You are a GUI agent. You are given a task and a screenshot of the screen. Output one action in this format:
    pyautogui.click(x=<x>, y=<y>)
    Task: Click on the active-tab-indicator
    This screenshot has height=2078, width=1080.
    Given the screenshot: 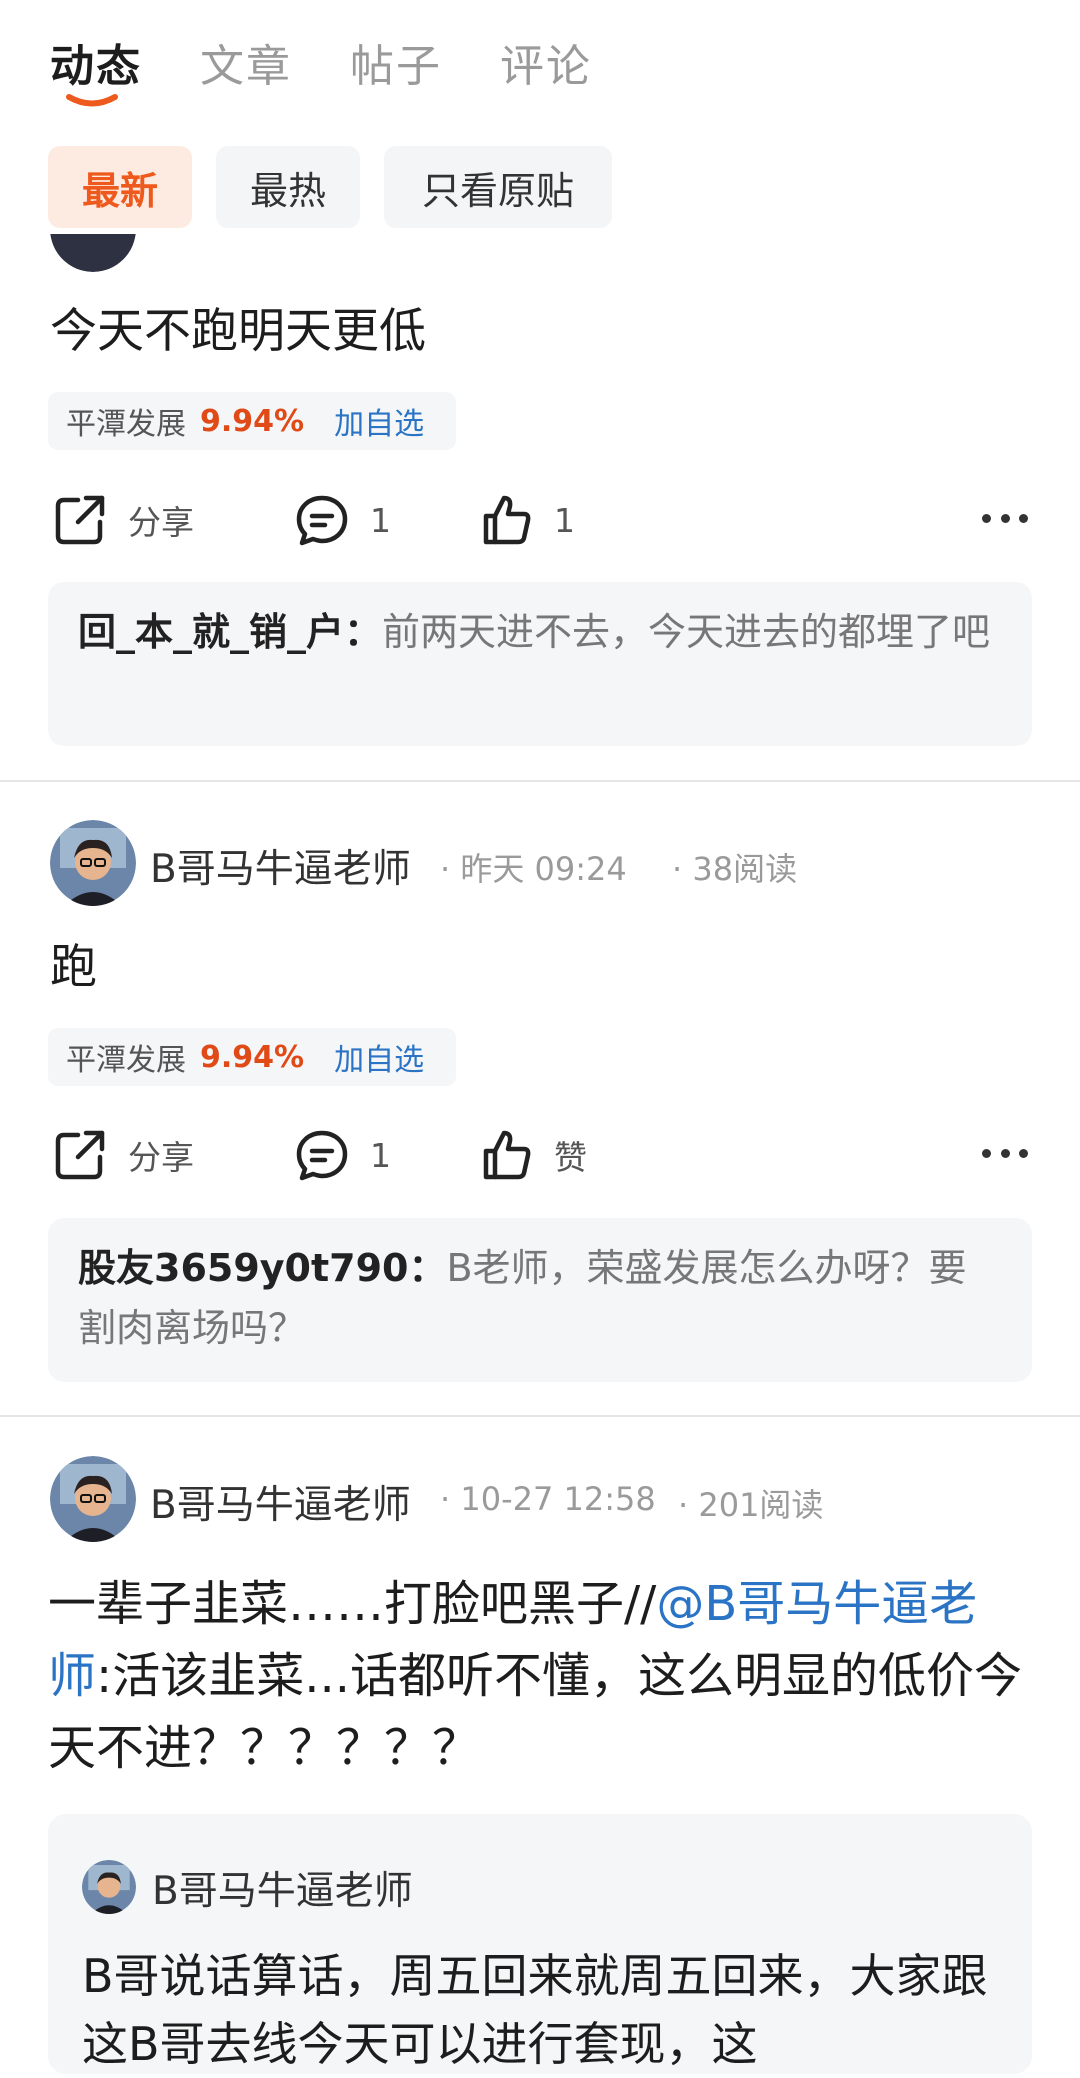 What is the action you would take?
    pyautogui.click(x=92, y=100)
    